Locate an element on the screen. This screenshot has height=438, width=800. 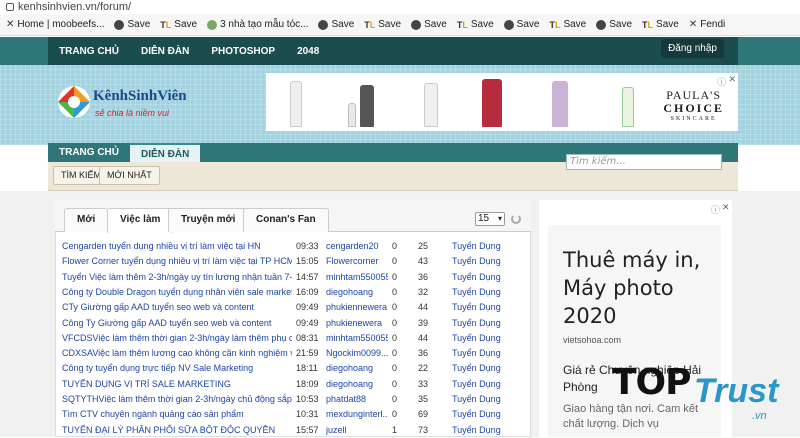
nav-forum: DIỄN ĐÀN is located at coordinates (165, 51).